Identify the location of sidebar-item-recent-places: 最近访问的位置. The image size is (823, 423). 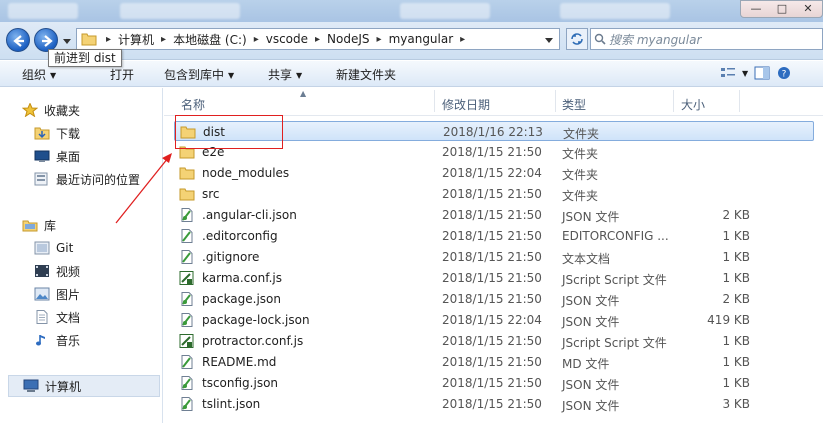
(87, 179).